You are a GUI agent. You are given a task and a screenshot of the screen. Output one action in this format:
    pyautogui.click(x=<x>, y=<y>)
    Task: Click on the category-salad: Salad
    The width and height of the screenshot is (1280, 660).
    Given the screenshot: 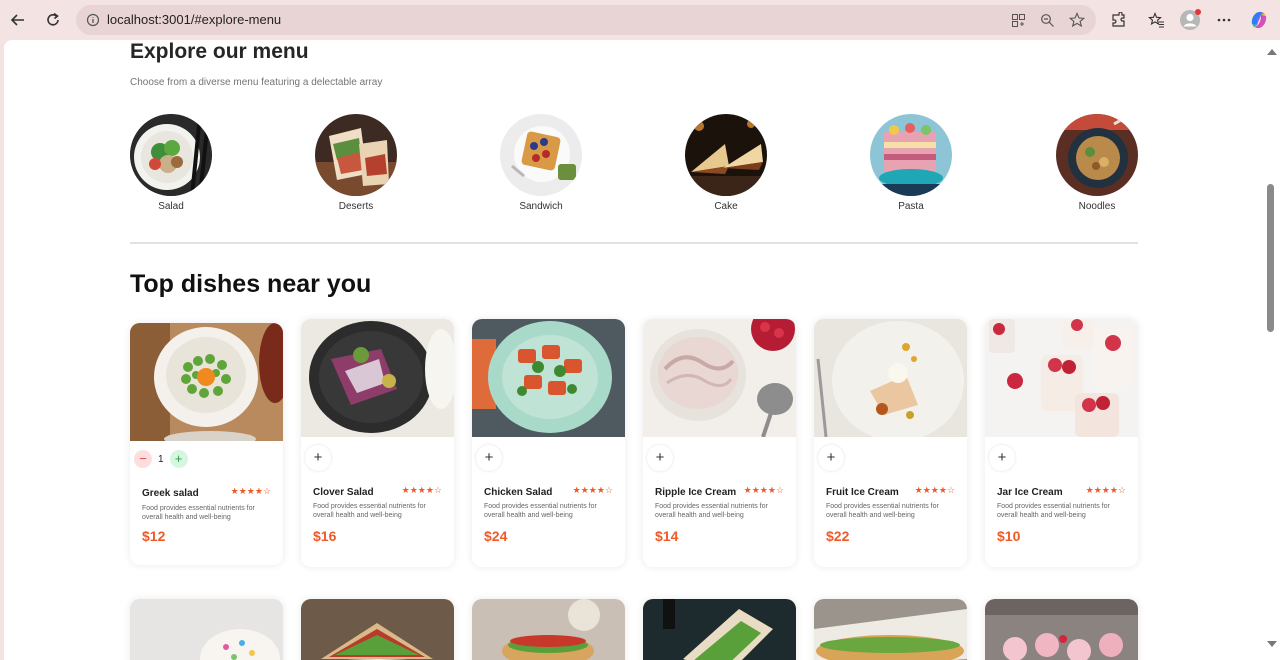 What is the action you would take?
    pyautogui.click(x=171, y=163)
    